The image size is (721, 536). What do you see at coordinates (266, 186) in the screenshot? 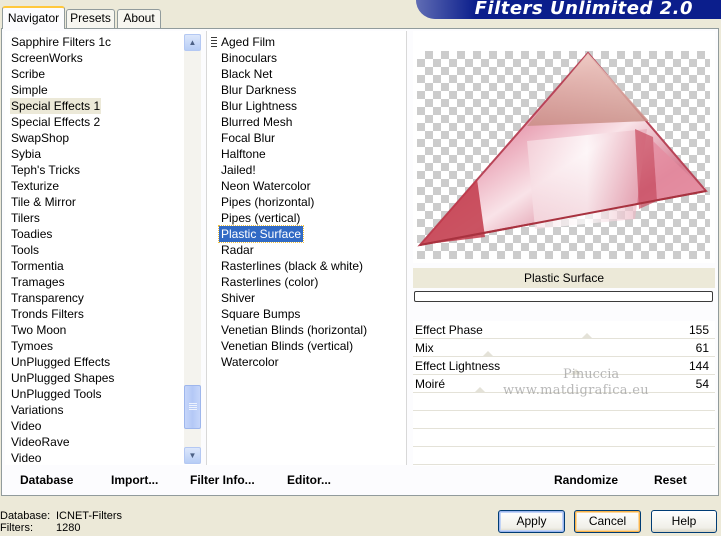
I see `filter-item: Neon Watercolor` at bounding box center [266, 186].